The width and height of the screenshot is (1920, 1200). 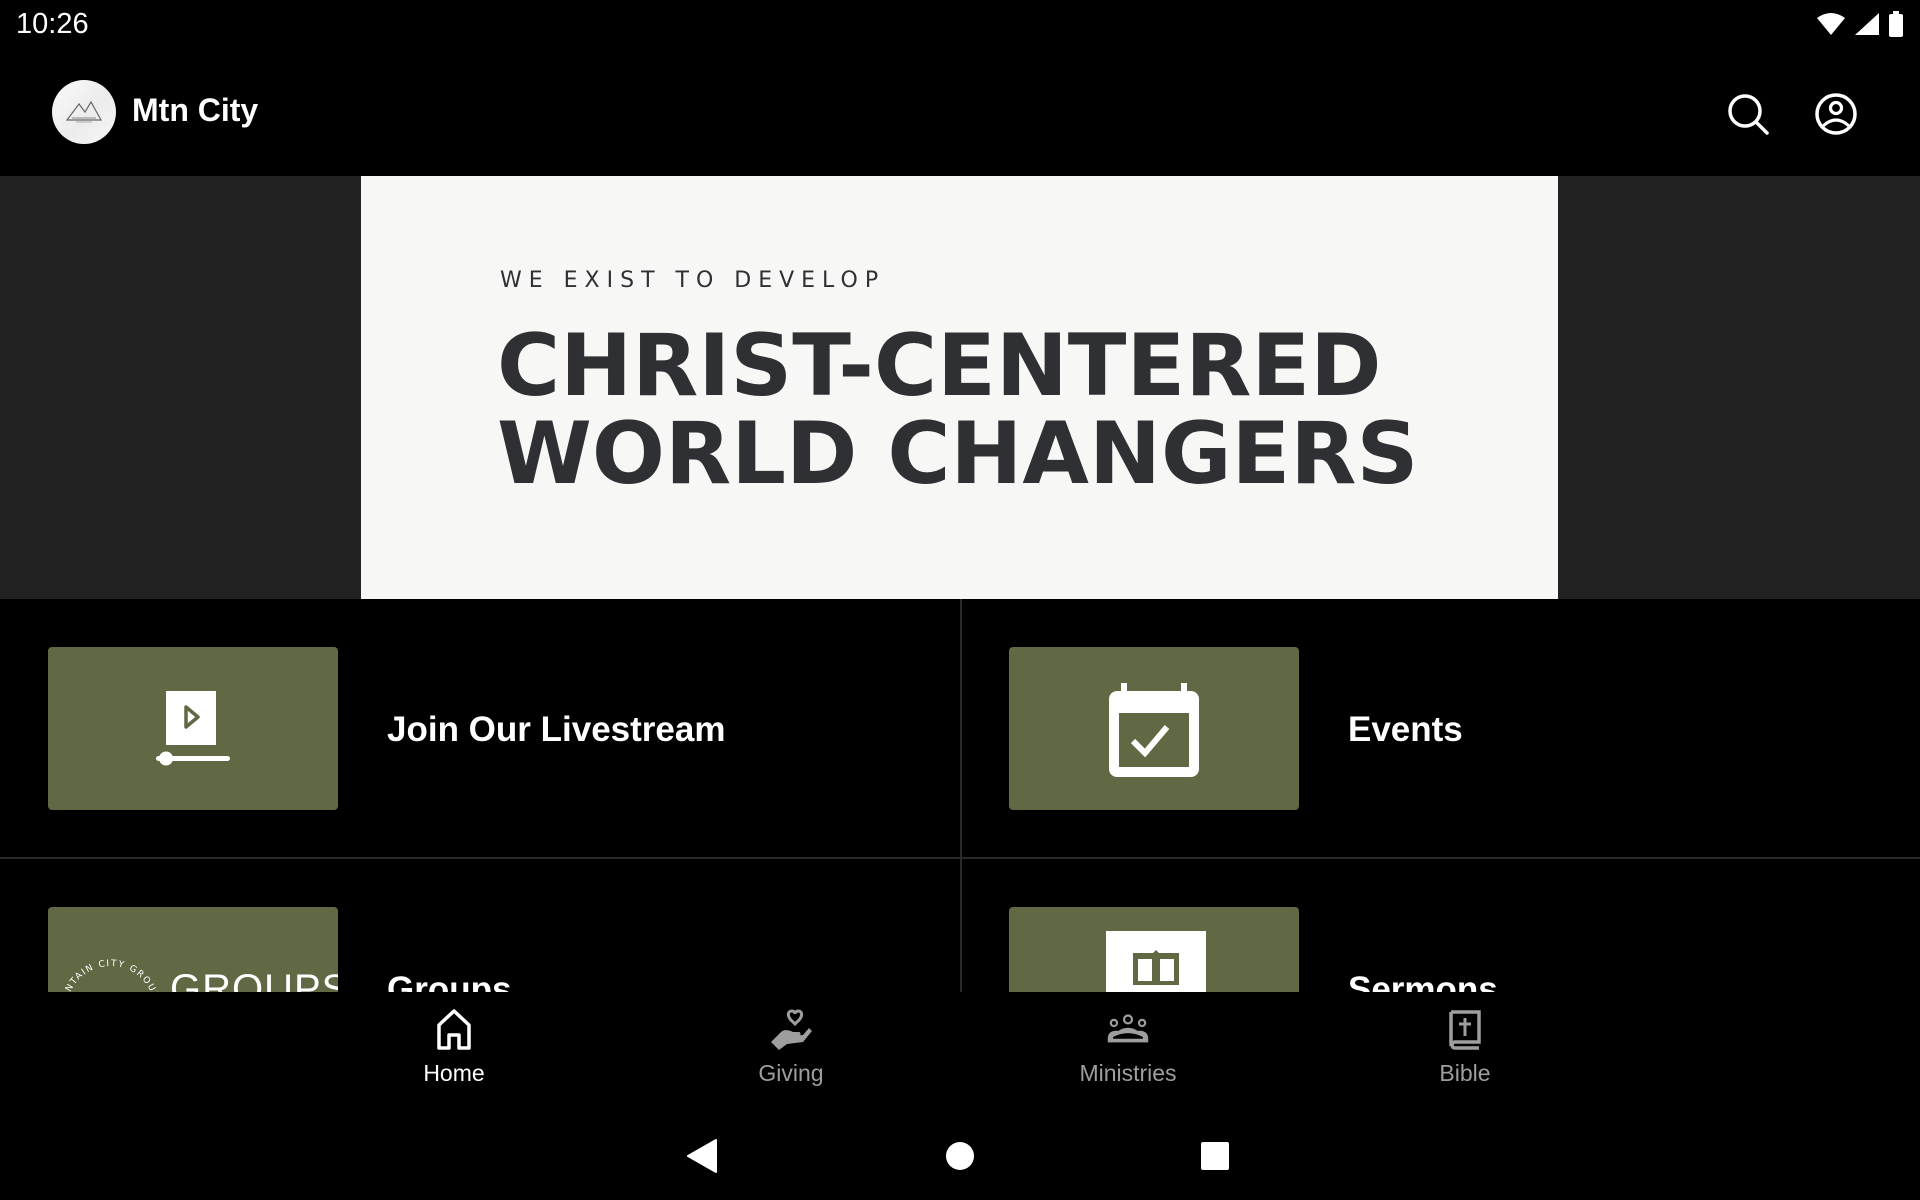 I want to click on status-time: 10:26, so click(x=52, y=24).